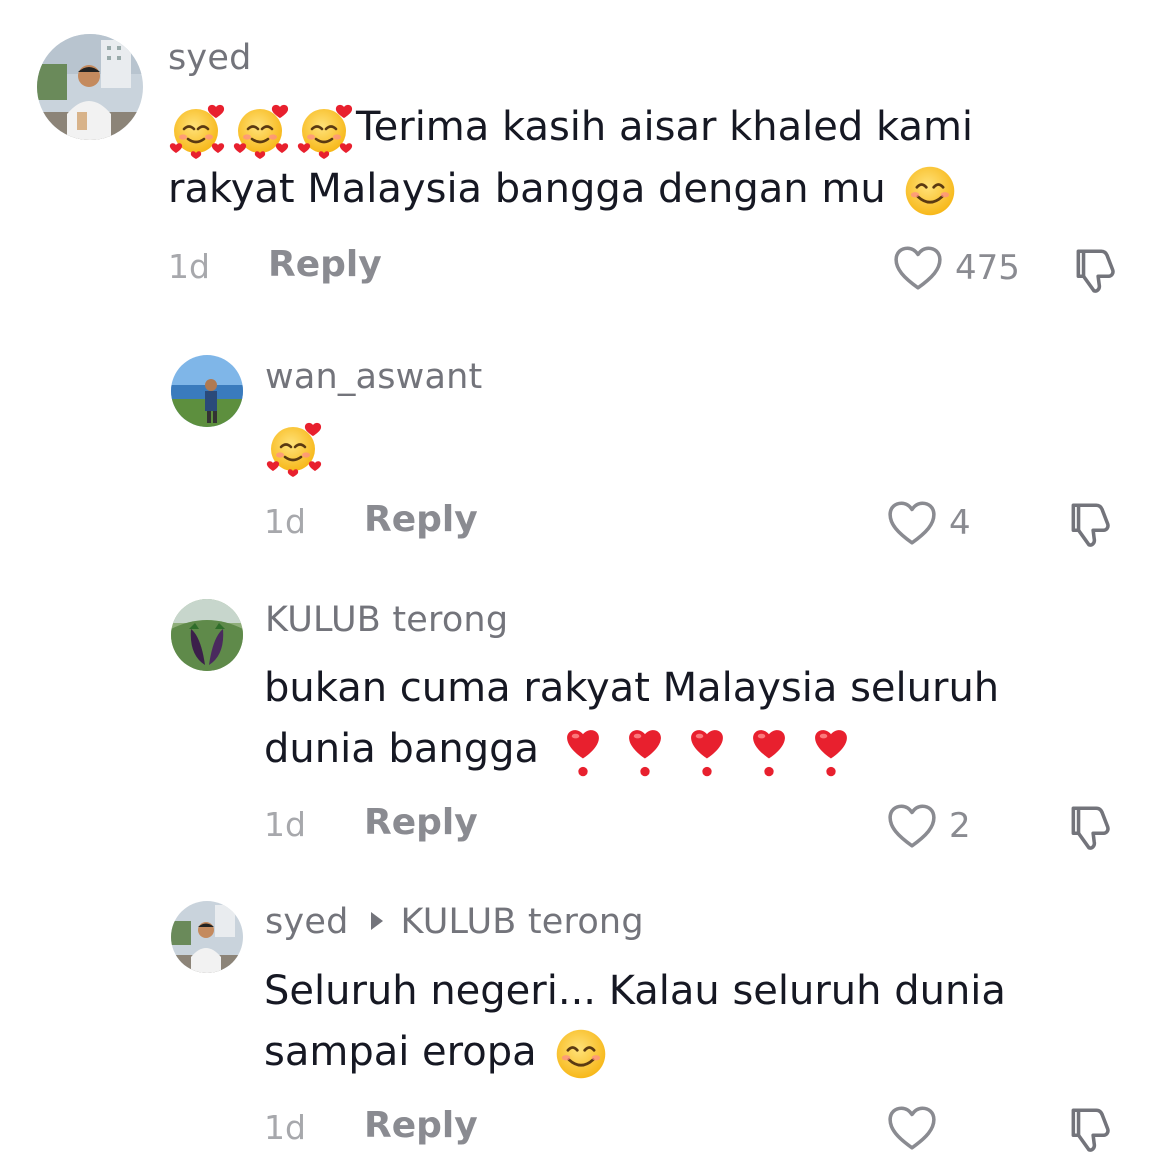 Image resolution: width=1169 pixels, height=1174 pixels. I want to click on like-button, so click(918, 1128).